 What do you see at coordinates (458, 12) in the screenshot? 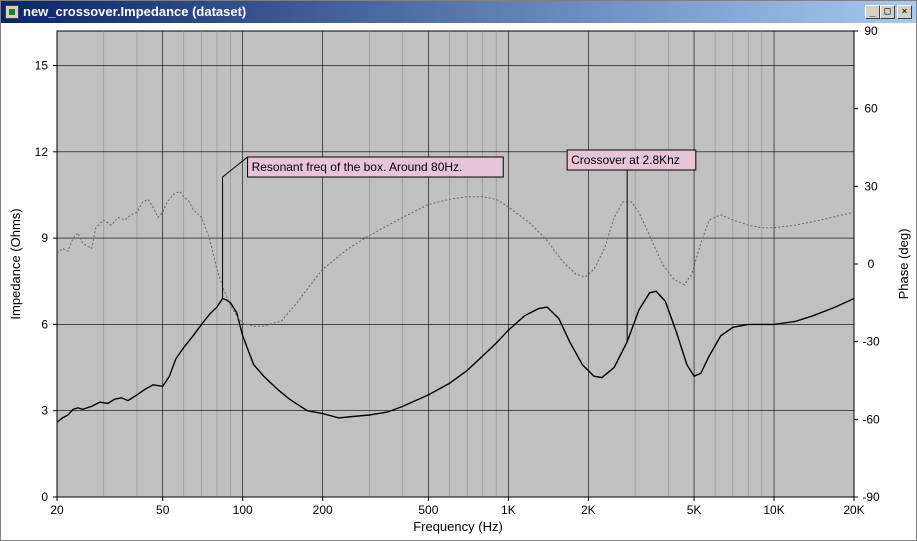
I see `title-bar: new_crossover.Impedance (dataset) _ □ ×` at bounding box center [458, 12].